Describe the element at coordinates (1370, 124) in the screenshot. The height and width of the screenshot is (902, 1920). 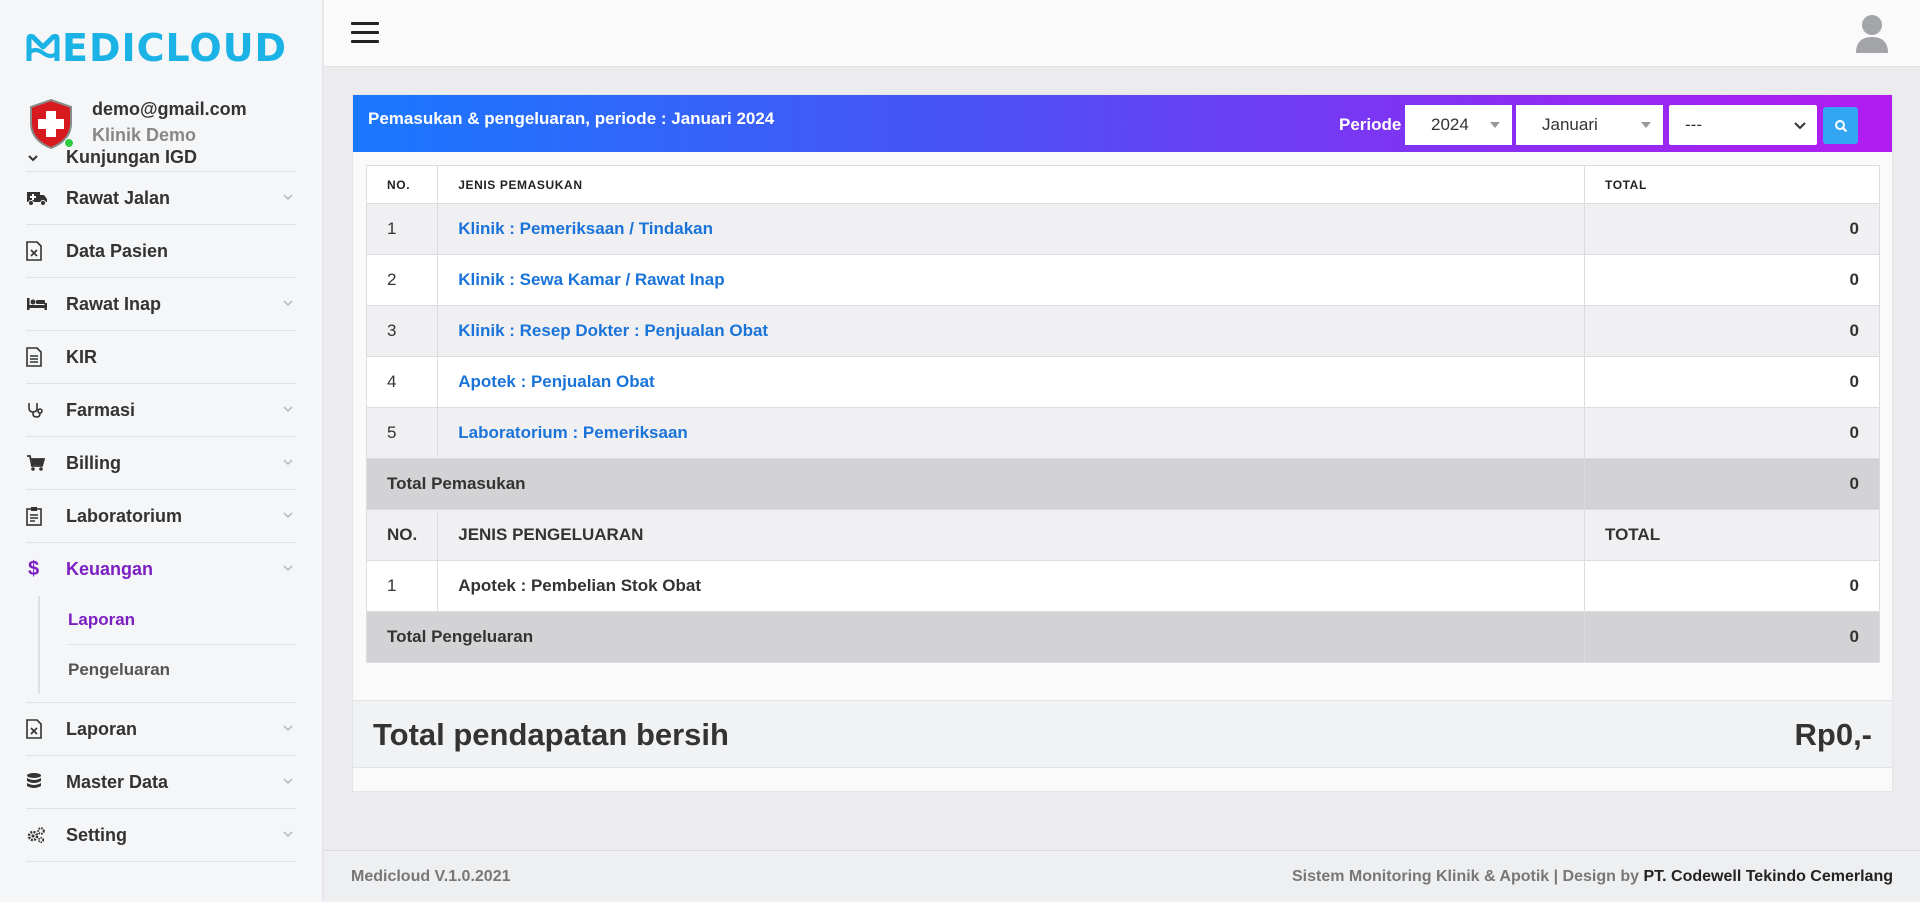
I see `periode-label: Periode` at that location.